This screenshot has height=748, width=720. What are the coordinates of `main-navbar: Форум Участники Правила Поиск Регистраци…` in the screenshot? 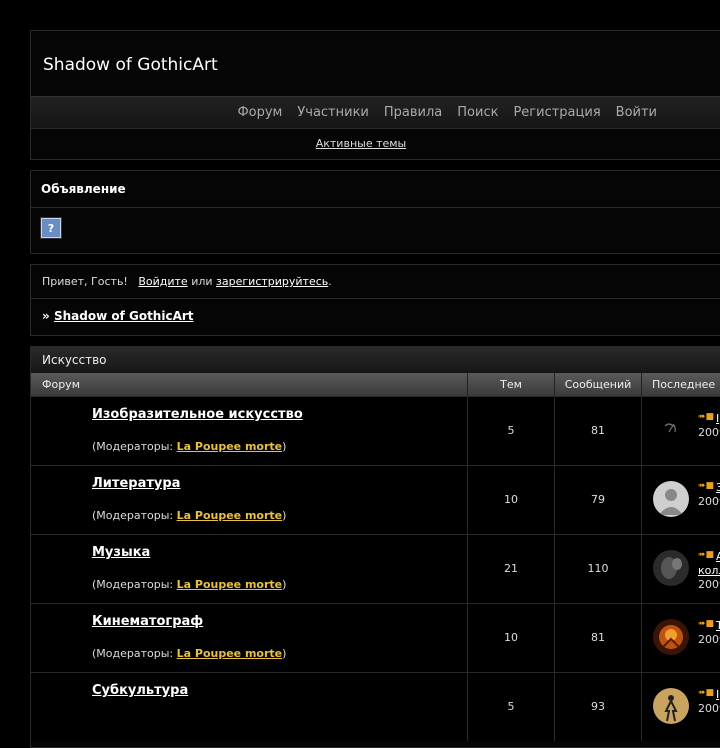 It's located at (375, 112).